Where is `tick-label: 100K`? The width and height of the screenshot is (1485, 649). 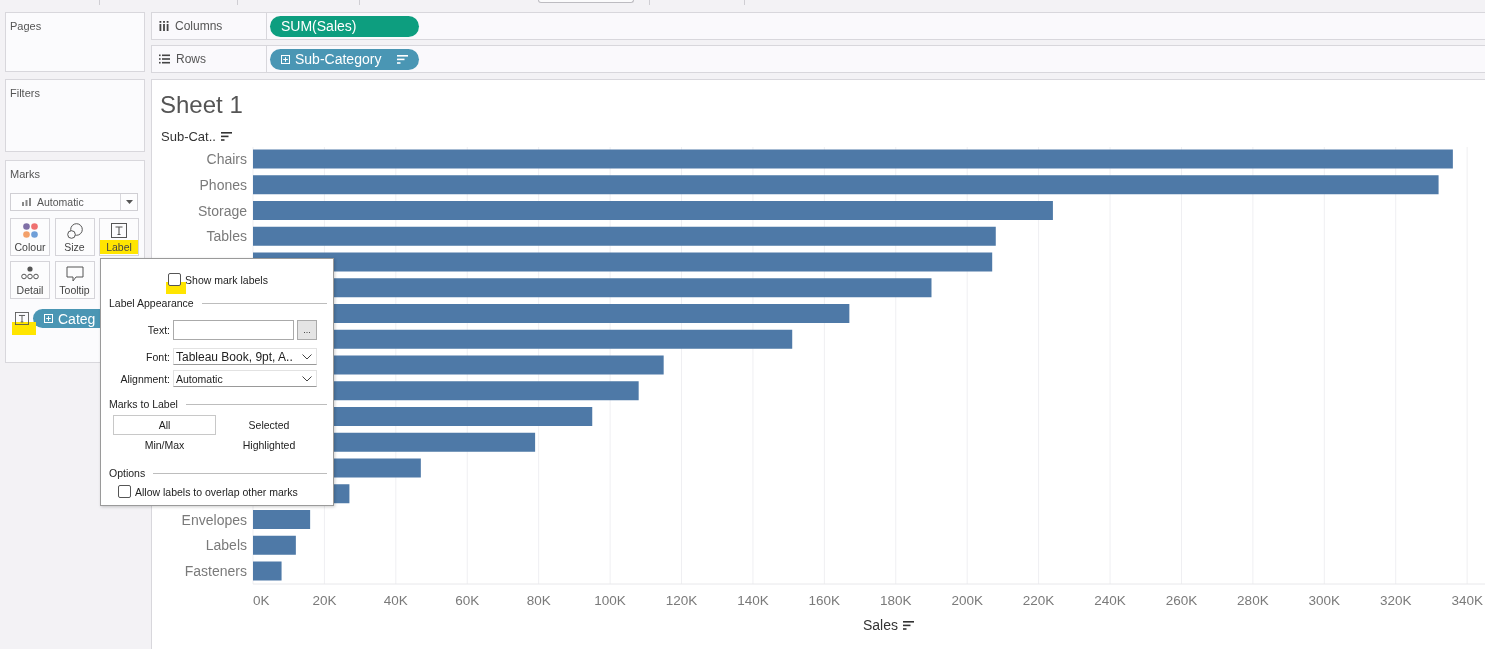 tick-label: 100K is located at coordinates (610, 600).